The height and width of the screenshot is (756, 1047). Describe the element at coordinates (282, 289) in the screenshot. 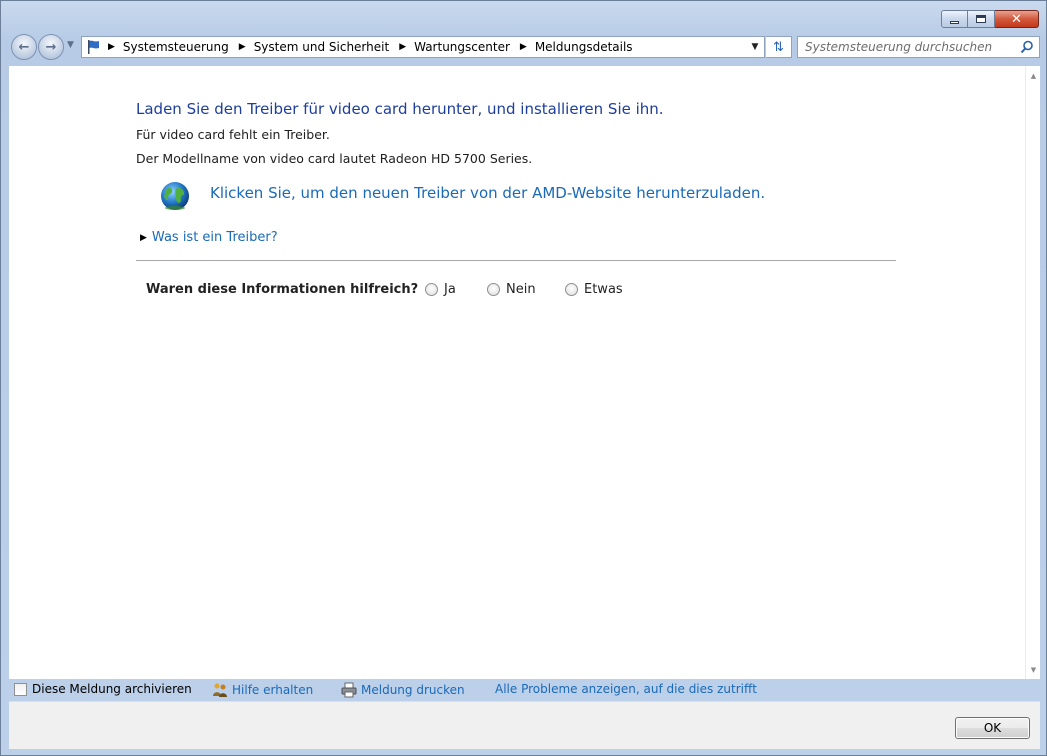

I see `feedback-question: Waren diese Informationen hilfreich?` at that location.